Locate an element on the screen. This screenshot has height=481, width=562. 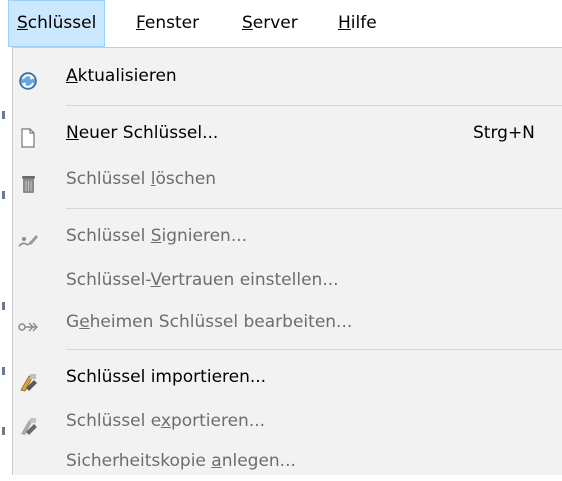
shortcut-label: Strg+N is located at coordinates (504, 133).